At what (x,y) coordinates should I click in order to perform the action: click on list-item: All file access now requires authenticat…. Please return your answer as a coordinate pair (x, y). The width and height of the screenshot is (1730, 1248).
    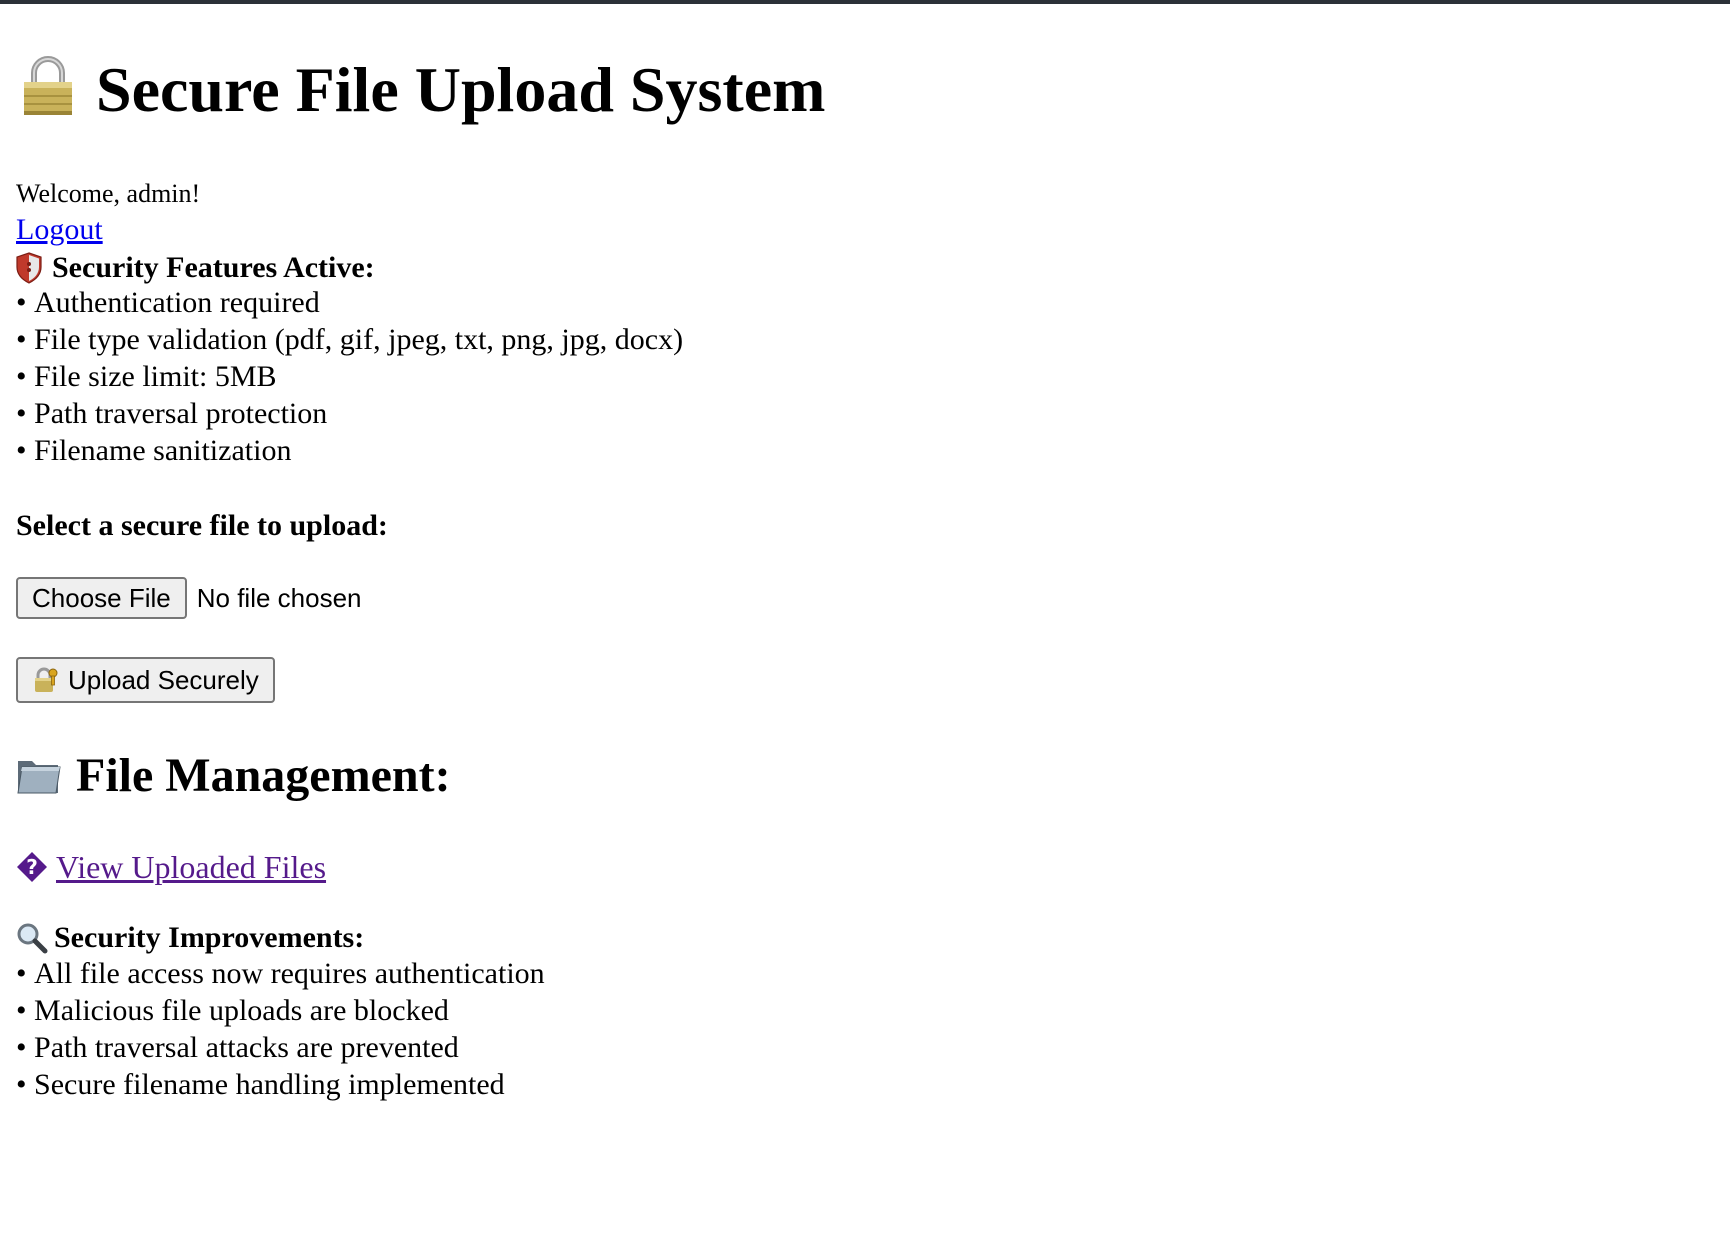
    Looking at the image, I should click on (280, 973).